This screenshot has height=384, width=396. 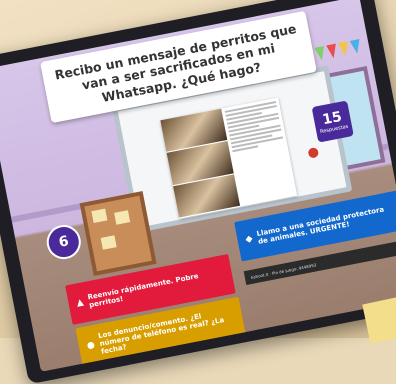 What do you see at coordinates (249, 240) in the screenshot?
I see `diamond-icon: ◆` at bounding box center [249, 240].